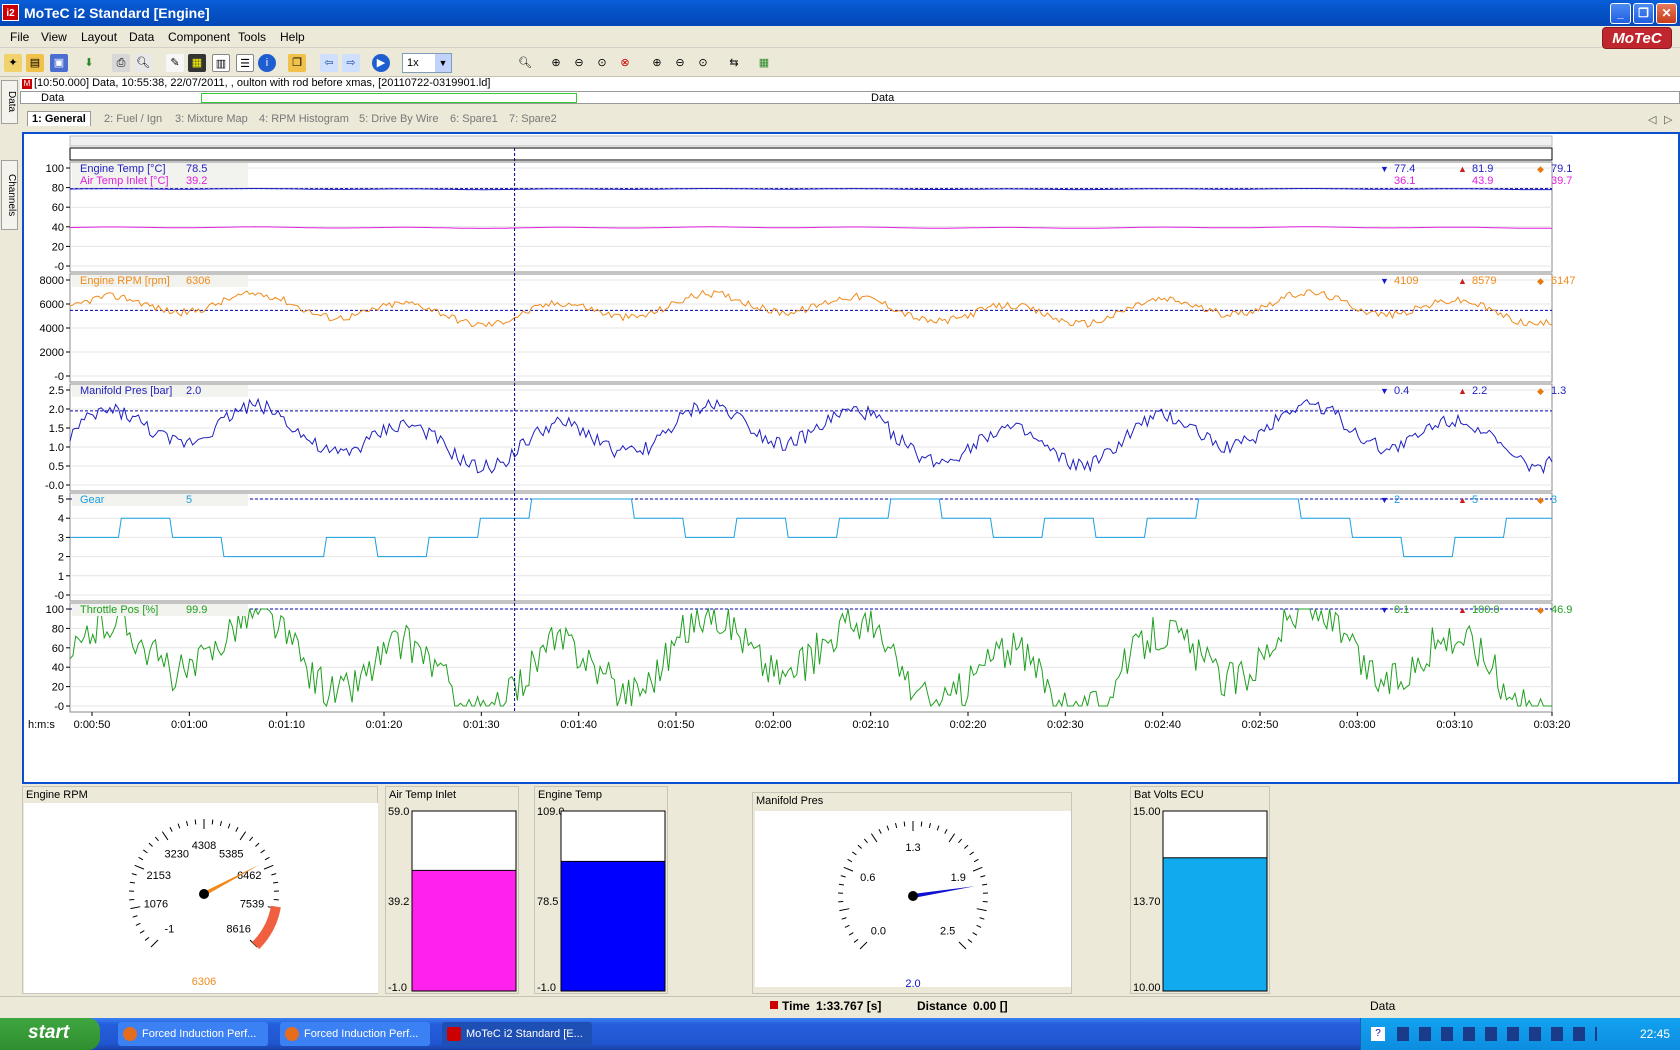  What do you see at coordinates (676, 725) in the screenshot?
I see `time-tick-label: 0:01:50` at bounding box center [676, 725].